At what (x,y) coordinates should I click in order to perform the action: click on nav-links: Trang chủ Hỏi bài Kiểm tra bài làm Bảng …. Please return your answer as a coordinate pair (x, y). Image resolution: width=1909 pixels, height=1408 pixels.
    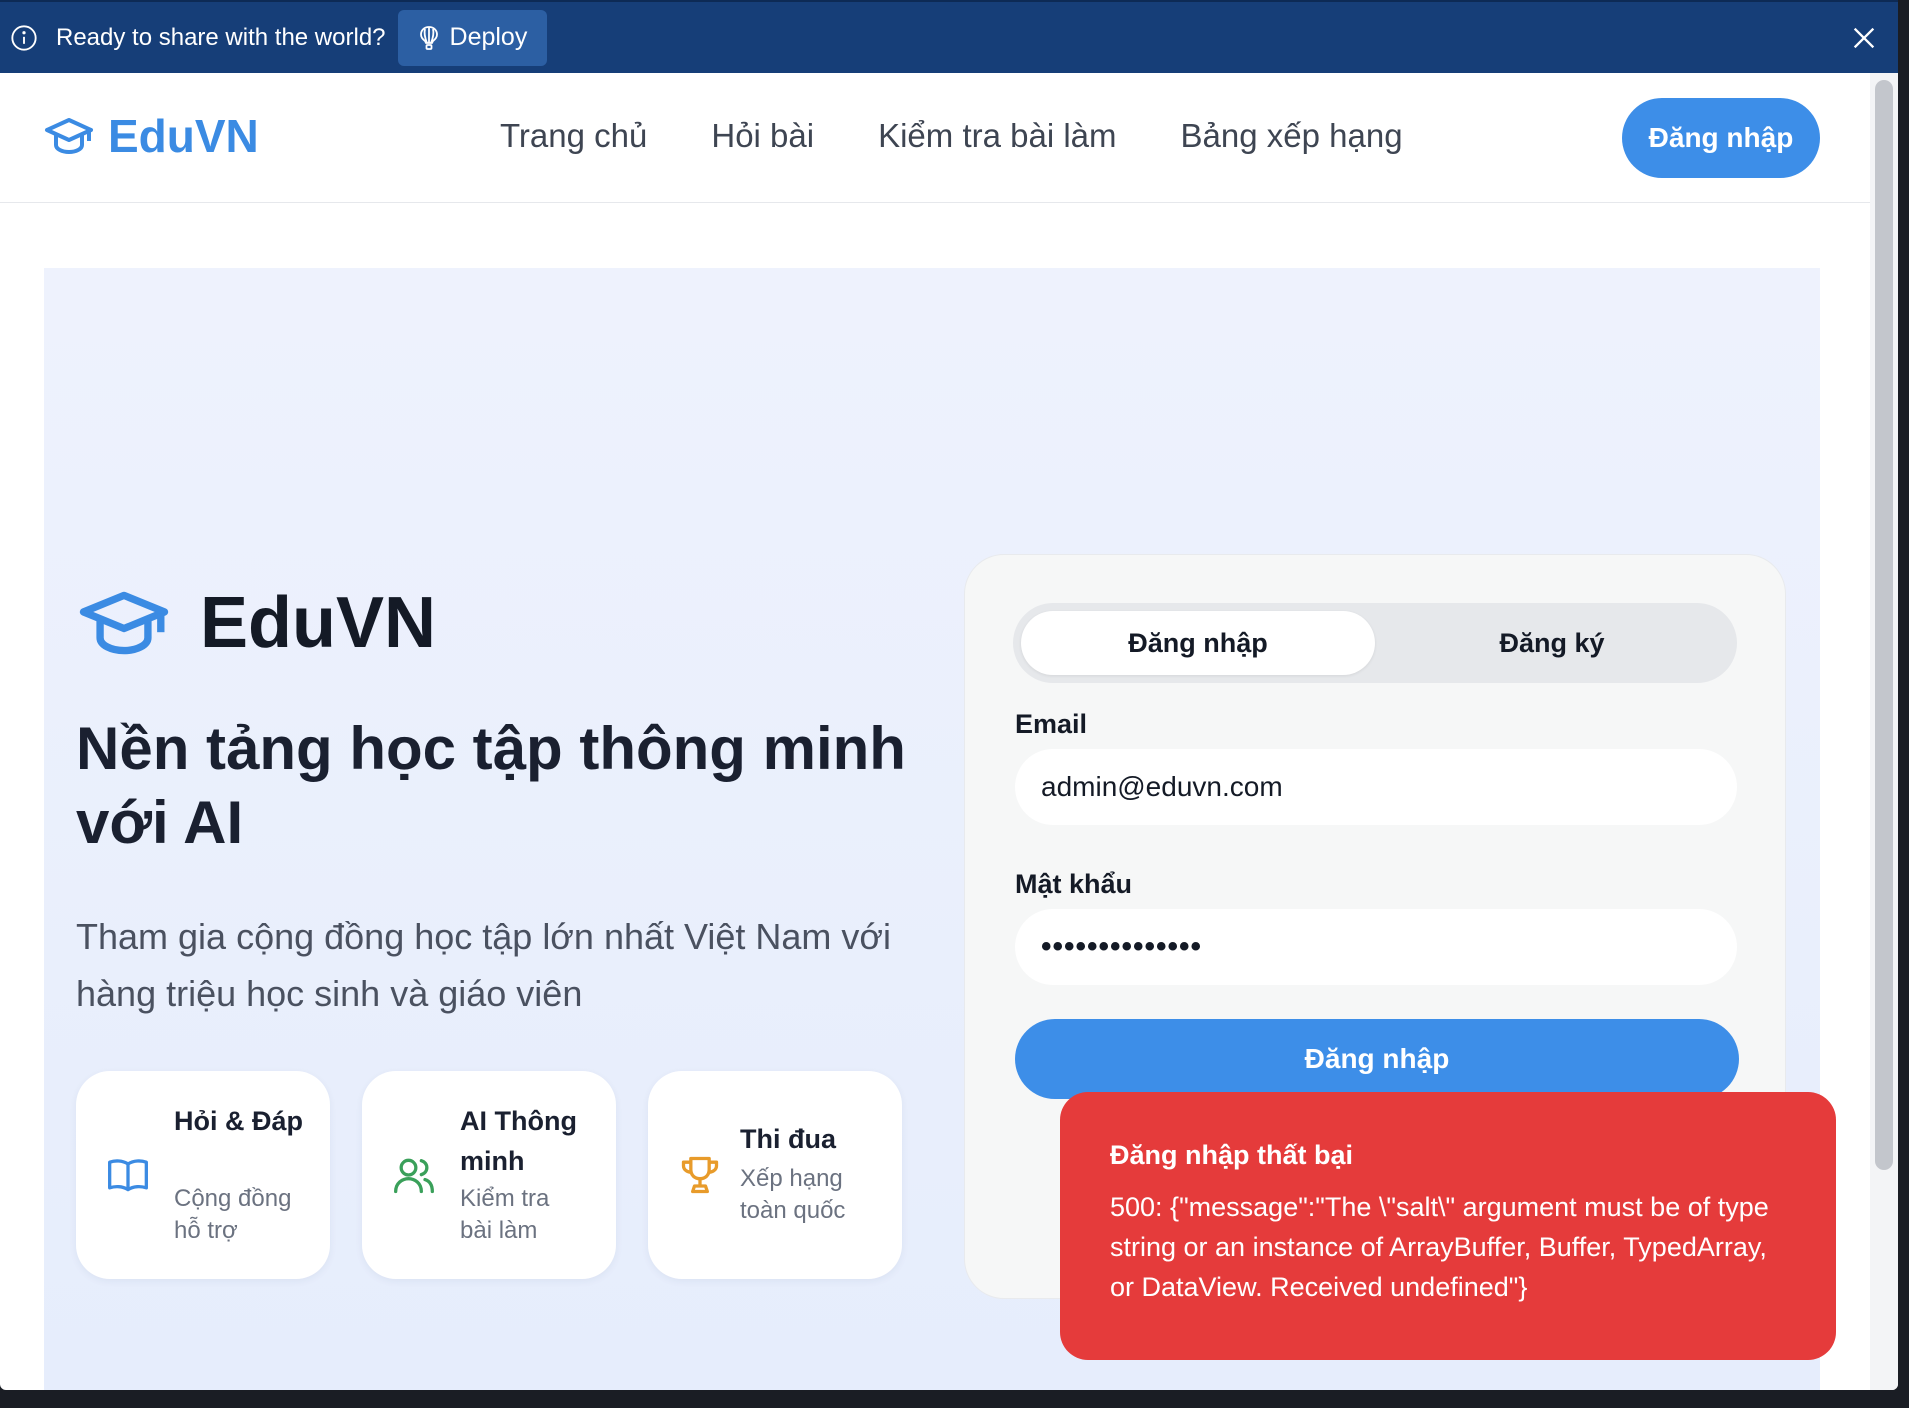
    Looking at the image, I should click on (951, 136).